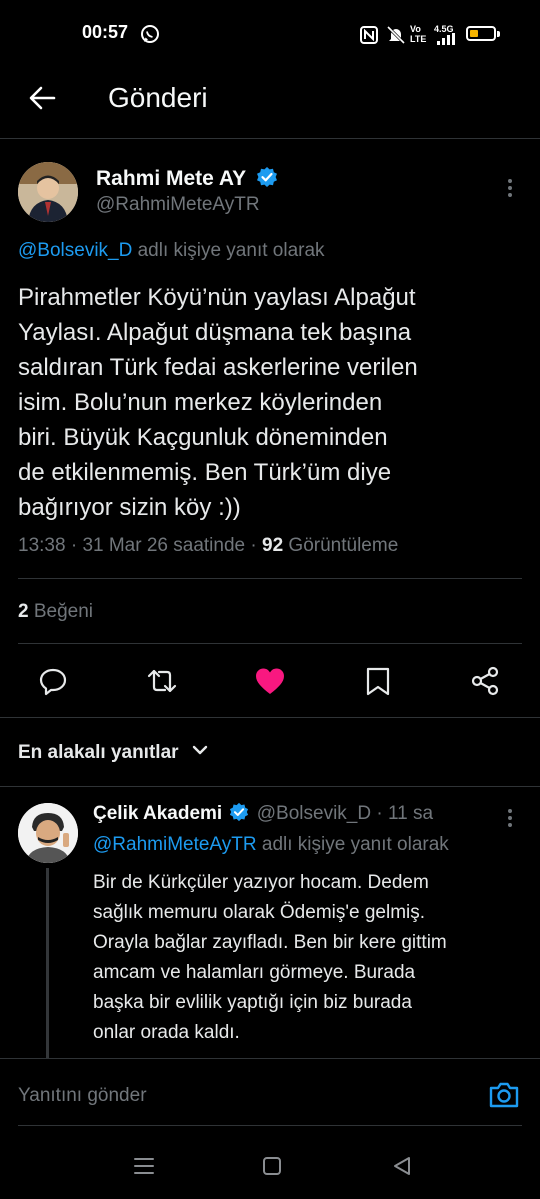 The image size is (540, 1199). Describe the element at coordinates (205, 472) in the screenshot. I see `tweet-text-line: de etkilenmemiş. Ben Türk’üm diye` at that location.